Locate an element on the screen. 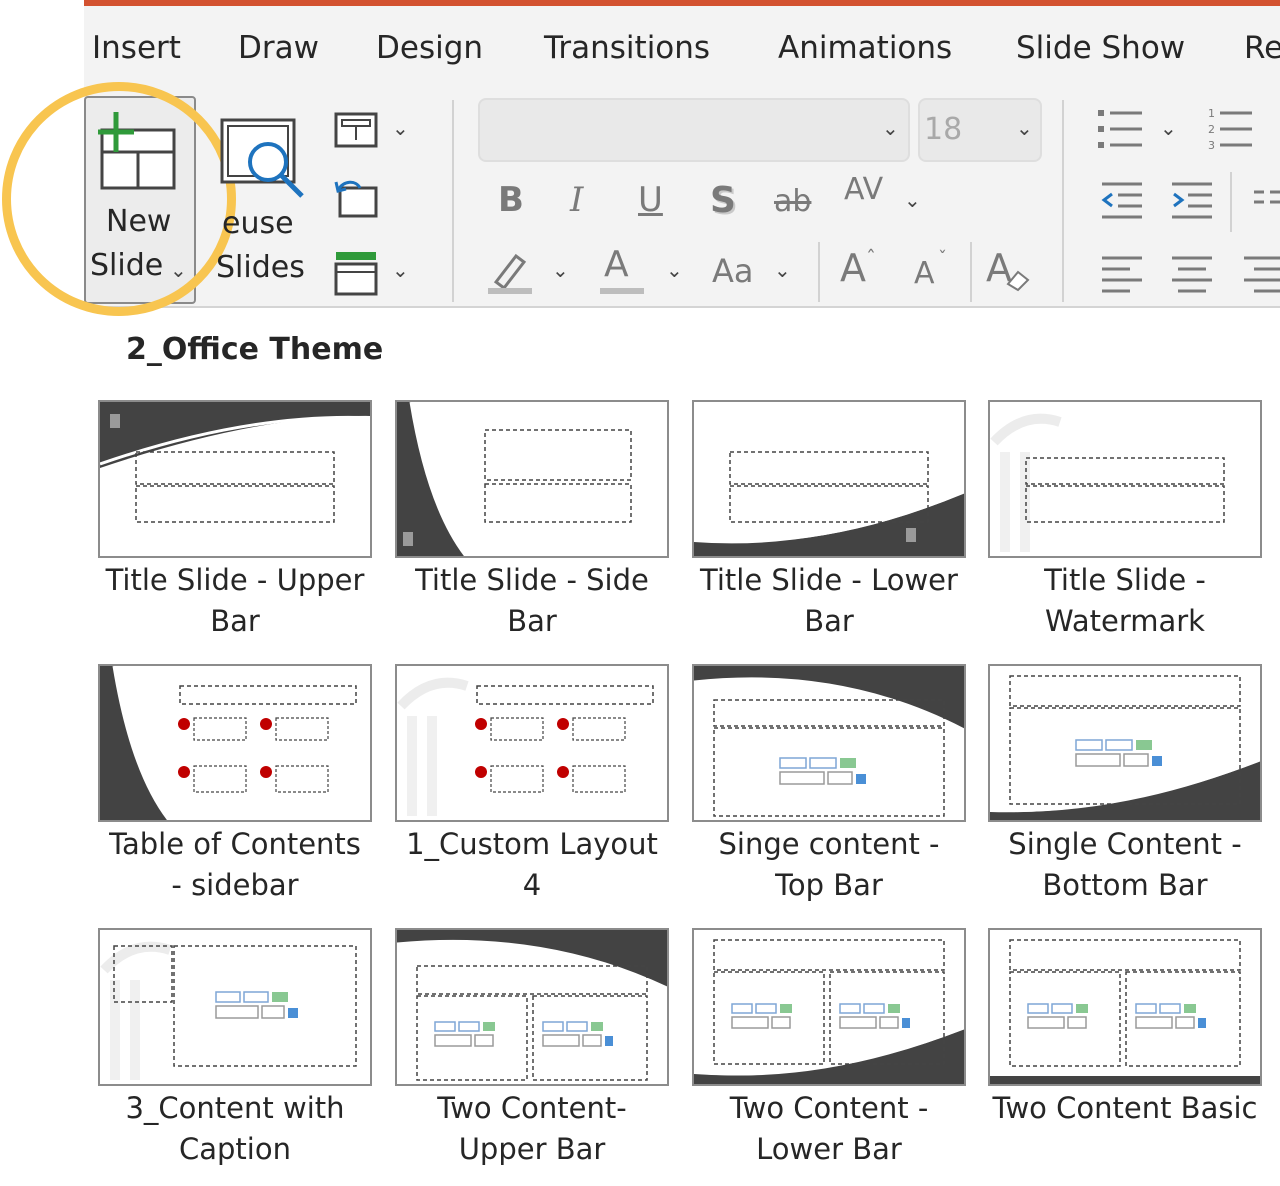 The width and height of the screenshot is (1280, 1186). reuse-slides-button: euse Slides is located at coordinates (266, 205).